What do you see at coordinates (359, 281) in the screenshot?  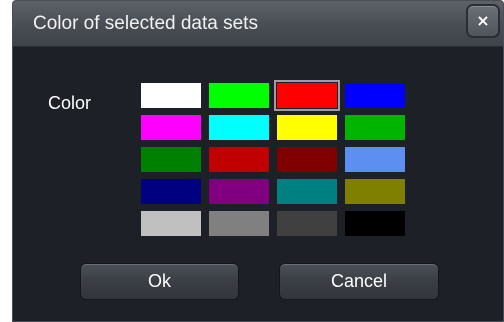 I see `cancel-button: Cancel` at bounding box center [359, 281].